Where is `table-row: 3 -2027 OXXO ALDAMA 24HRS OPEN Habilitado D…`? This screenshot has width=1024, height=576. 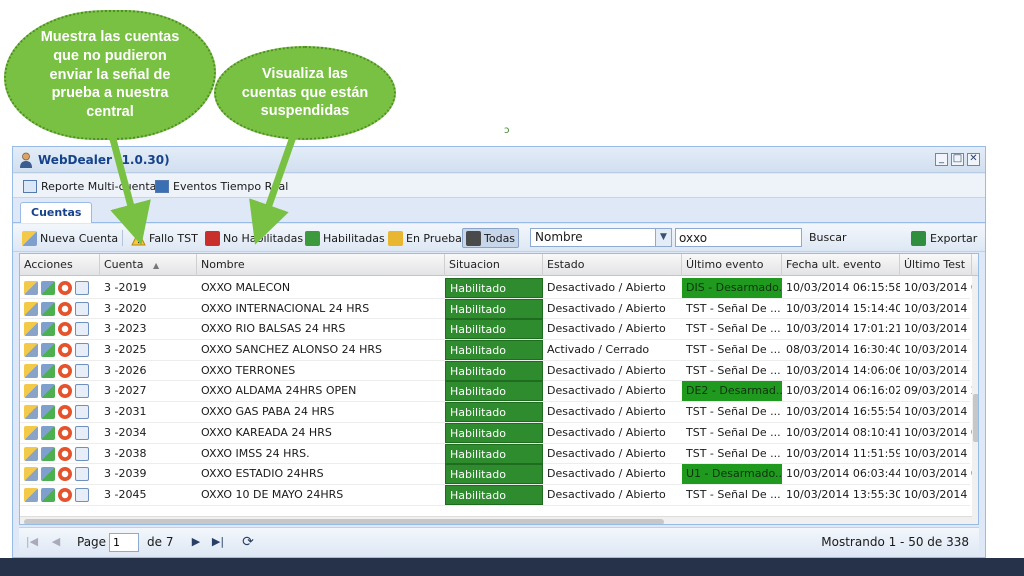
table-row: 3 -2027 OXXO ALDAMA 24HRS OPEN Habilitado D… is located at coordinates (496, 392).